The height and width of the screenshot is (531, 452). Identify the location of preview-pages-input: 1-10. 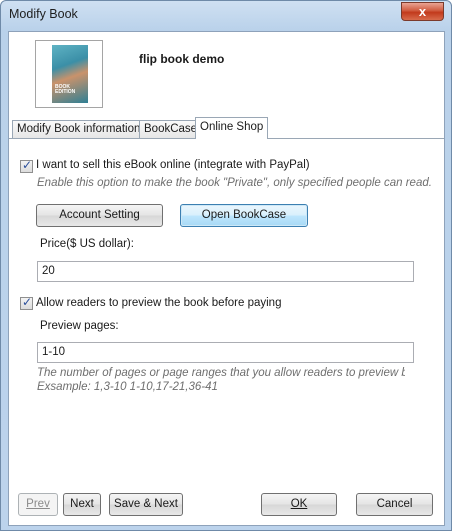
(225, 352).